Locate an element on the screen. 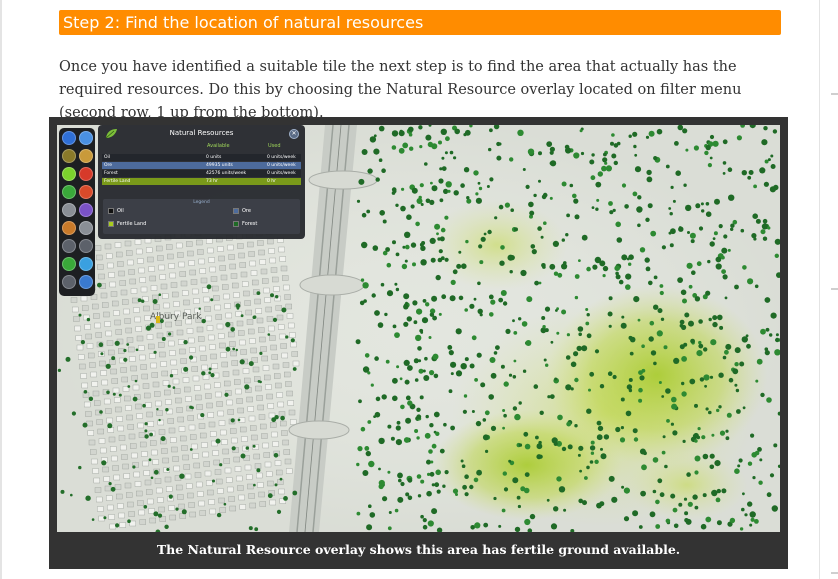  water-icon is located at coordinates (69, 138).